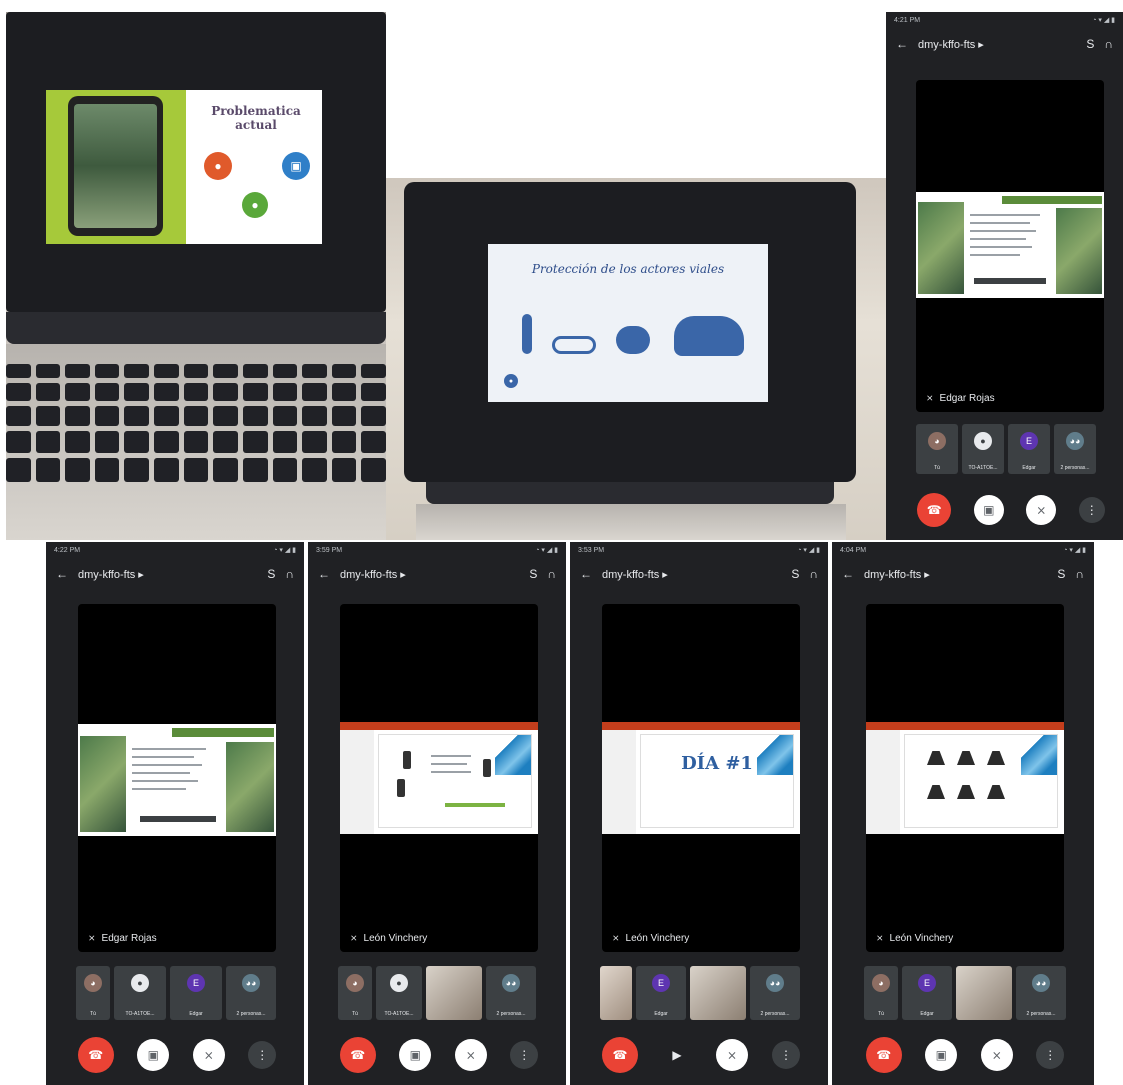  What do you see at coordinates (616, 938) in the screenshot?
I see `mic-off-icon: ⨯` at bounding box center [616, 938].